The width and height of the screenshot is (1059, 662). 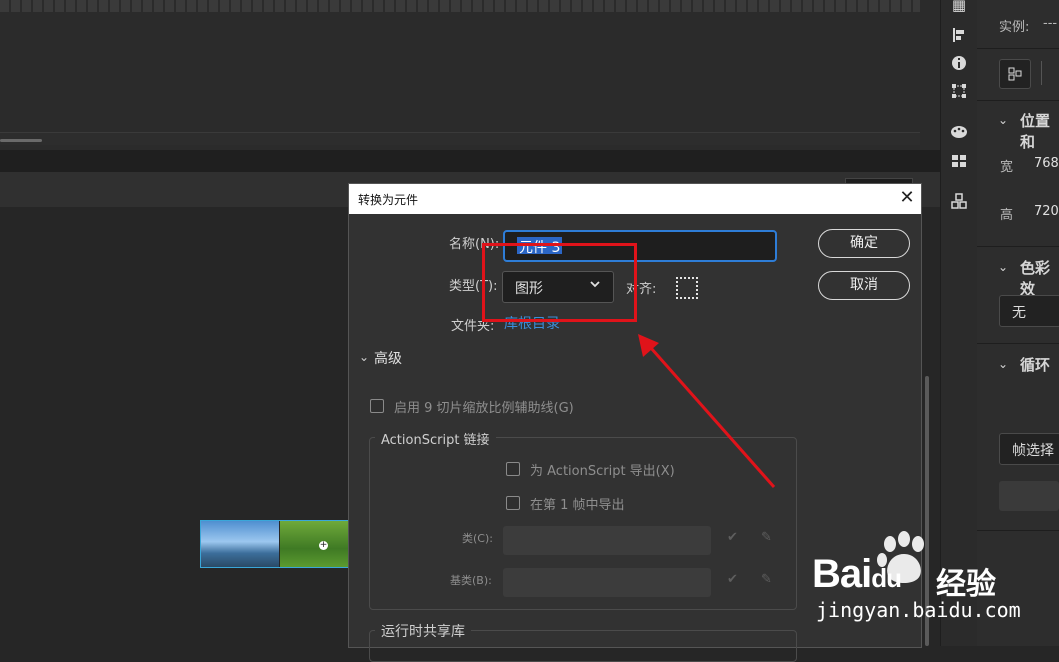 I want to click on watermark-brand: Baidu, so click(x=857, y=574).